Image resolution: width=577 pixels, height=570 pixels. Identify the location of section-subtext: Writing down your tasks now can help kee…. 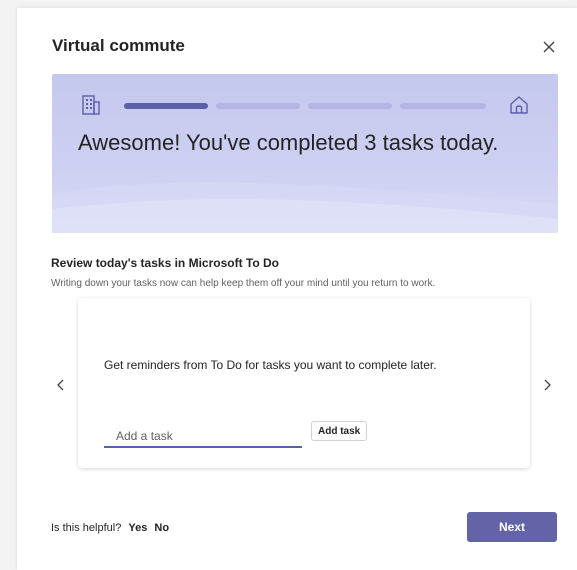
(243, 283).